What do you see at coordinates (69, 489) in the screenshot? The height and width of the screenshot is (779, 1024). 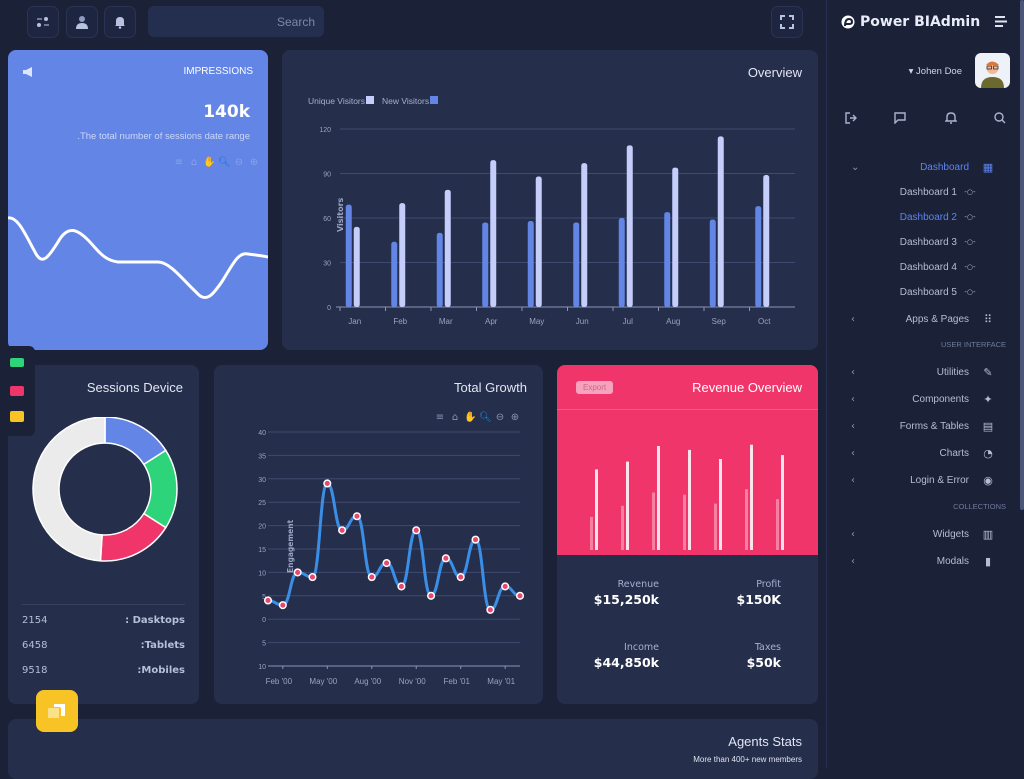 I see `donut-slice-other` at bounding box center [69, 489].